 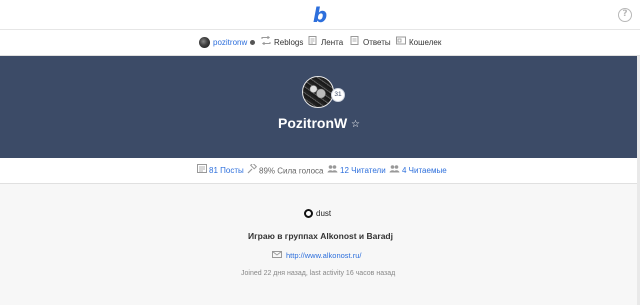 I want to click on nav-username: pozitronw, so click(x=230, y=42).